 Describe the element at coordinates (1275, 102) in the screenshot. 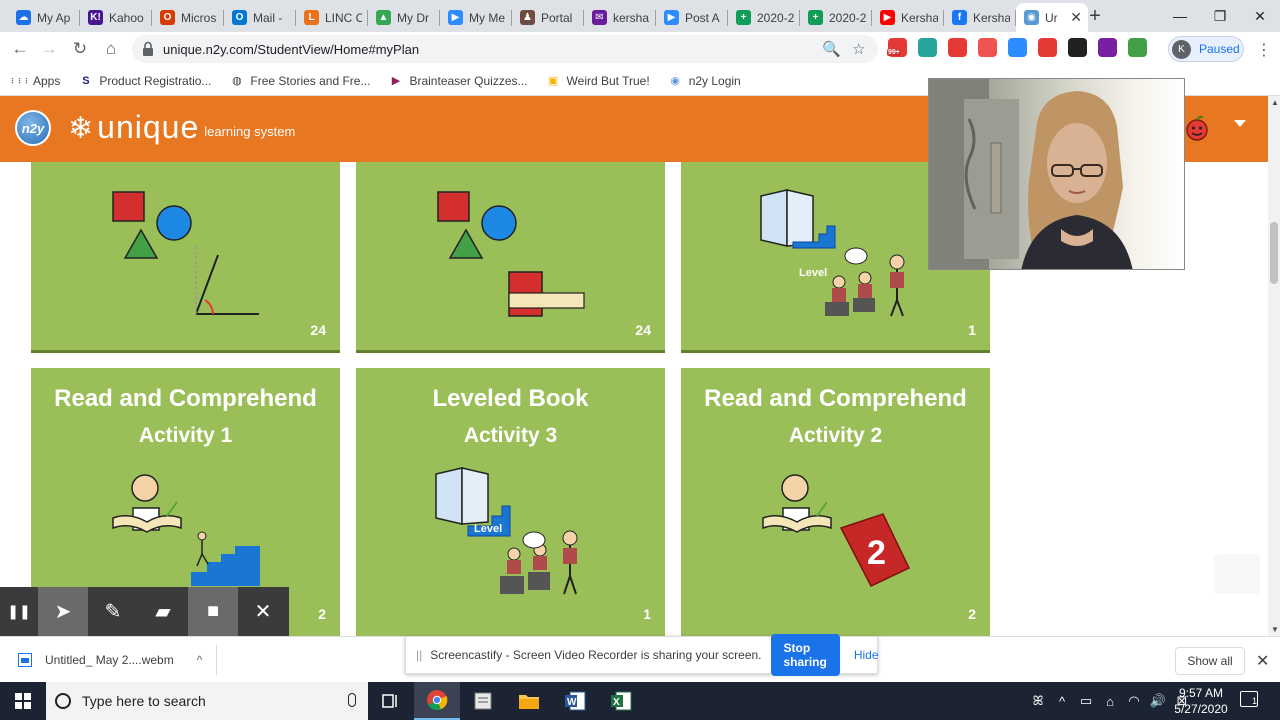

I see `scroll-up-icon: ▲` at that location.